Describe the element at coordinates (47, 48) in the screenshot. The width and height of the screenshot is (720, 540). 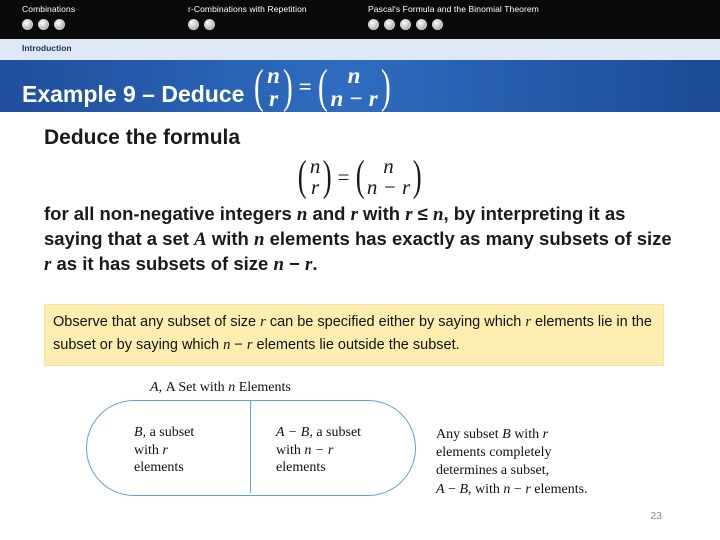
I see `breadcrumb-label: Introduction` at that location.